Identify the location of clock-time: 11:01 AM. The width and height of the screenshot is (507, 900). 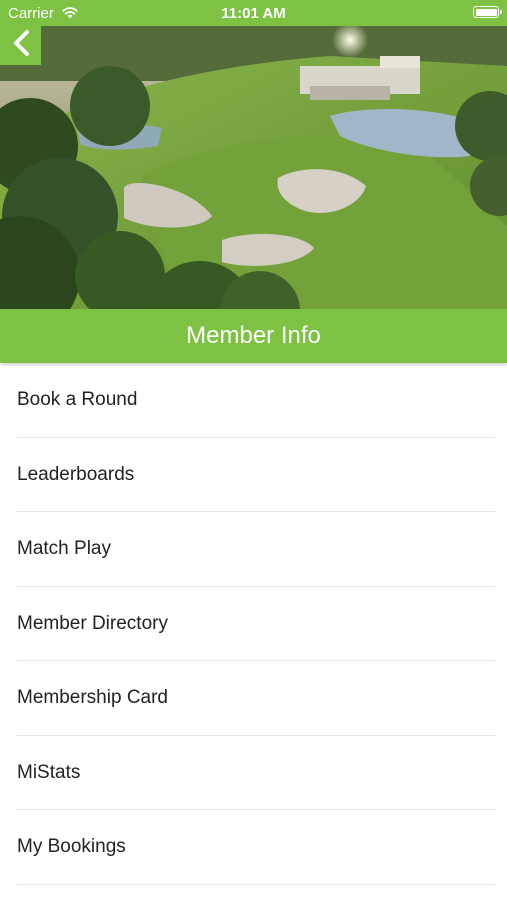
(253, 13).